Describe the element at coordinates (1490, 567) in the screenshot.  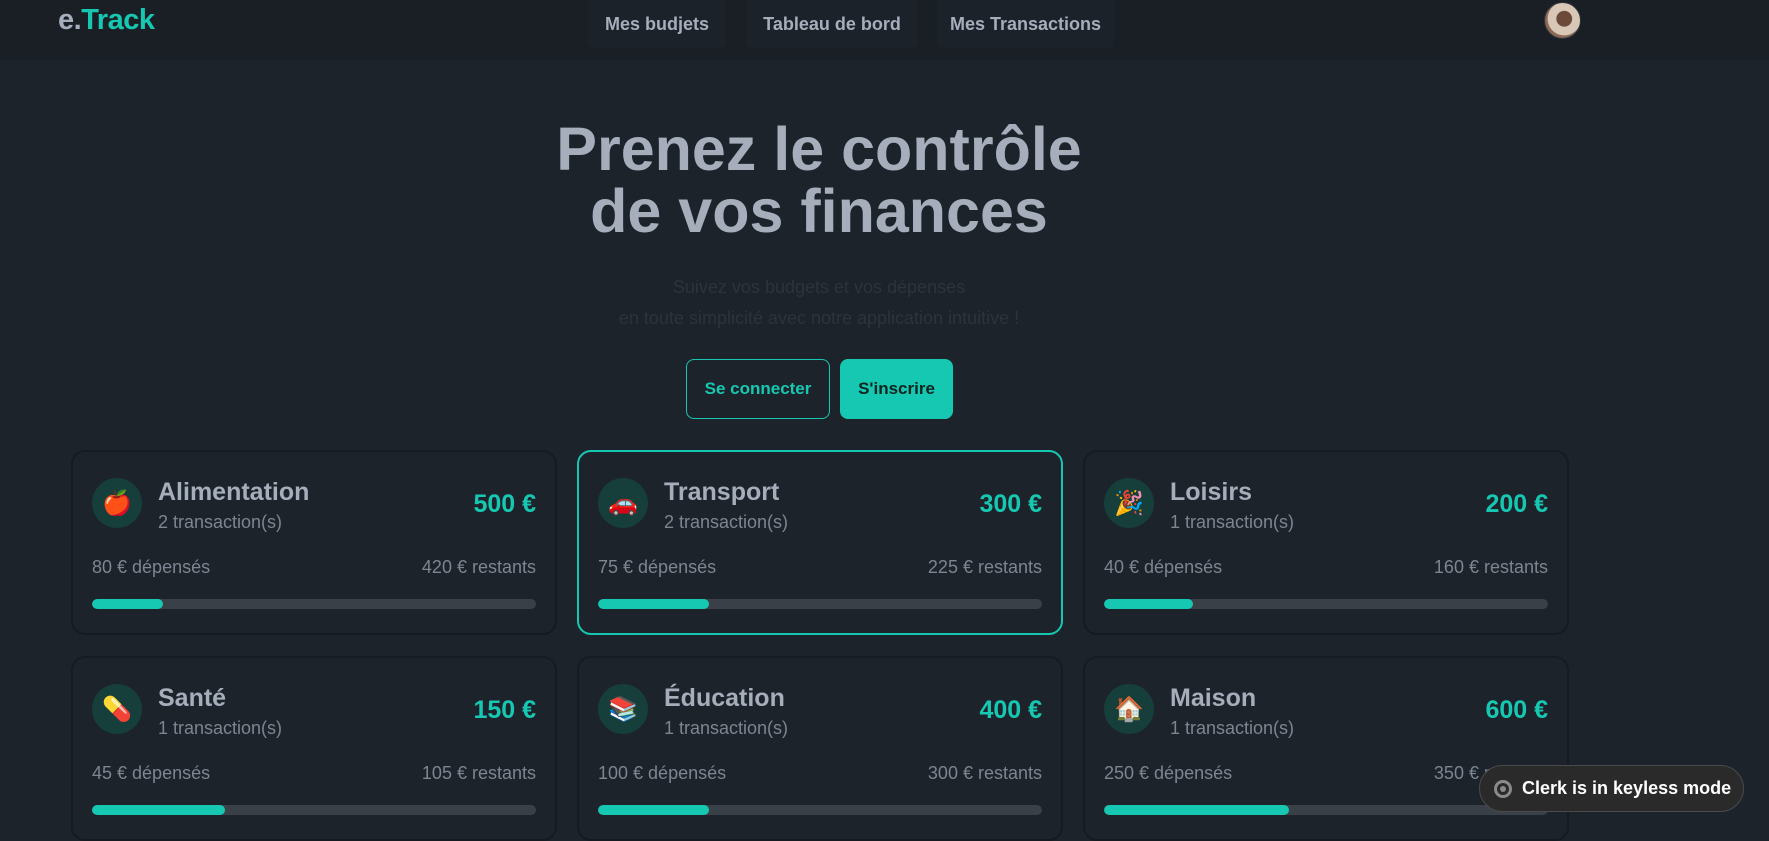
I see `remaining-amount: 160 € restants` at that location.